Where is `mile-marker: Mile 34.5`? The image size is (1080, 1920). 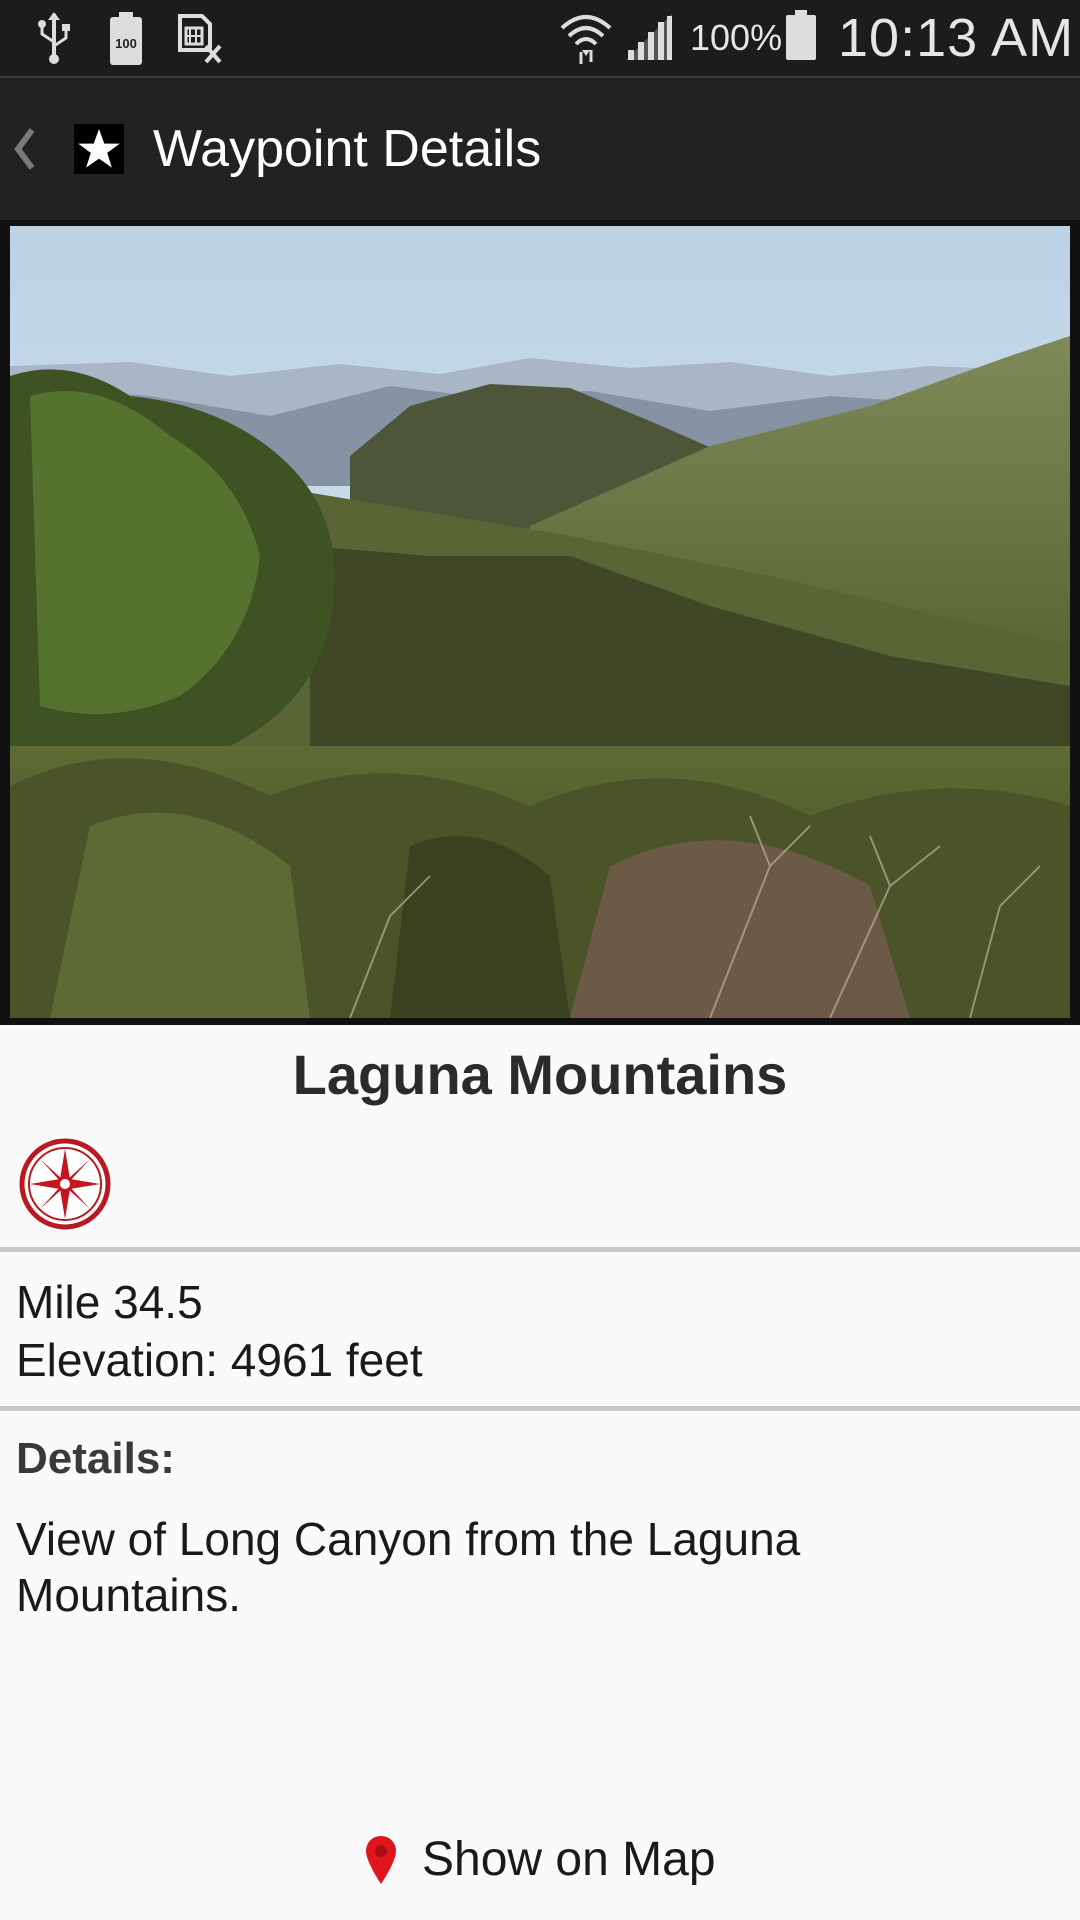 mile-marker: Mile 34.5 is located at coordinates (109, 1302).